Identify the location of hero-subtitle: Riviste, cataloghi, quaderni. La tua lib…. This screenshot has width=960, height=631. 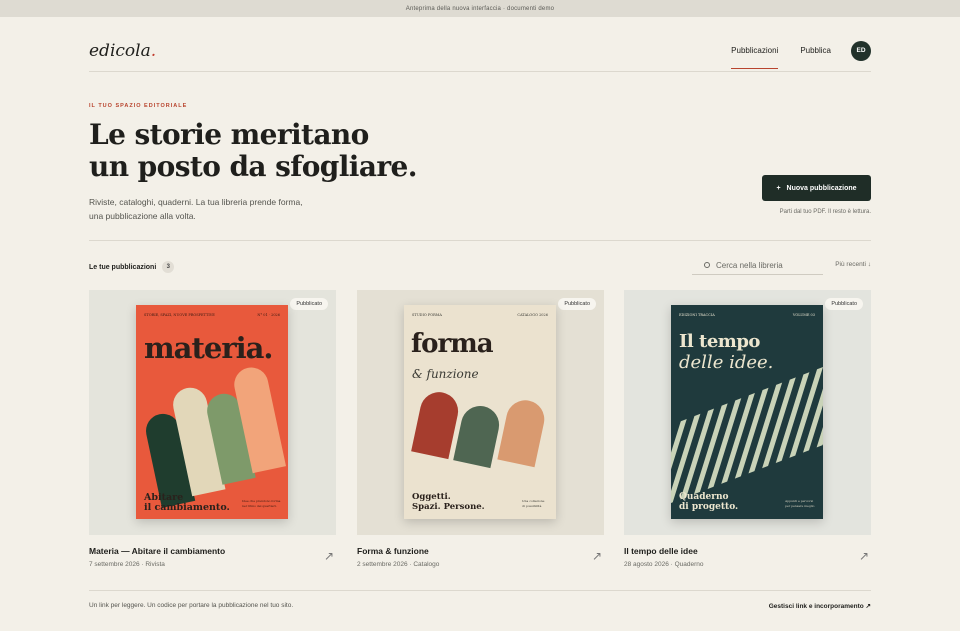
(214, 209).